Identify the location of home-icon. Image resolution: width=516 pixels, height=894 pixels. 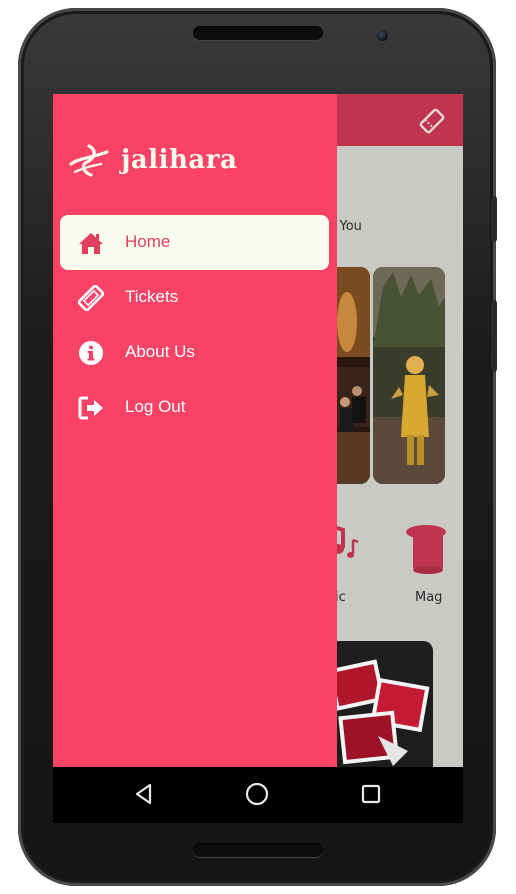
(91, 243).